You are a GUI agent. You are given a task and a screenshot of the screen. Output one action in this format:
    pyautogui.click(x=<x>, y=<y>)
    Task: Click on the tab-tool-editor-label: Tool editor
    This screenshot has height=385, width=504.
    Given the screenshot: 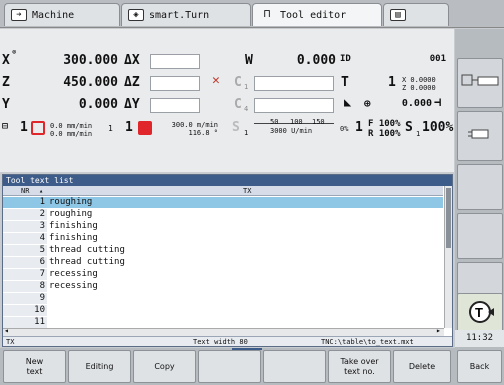 What is the action you would take?
    pyautogui.click(x=313, y=15)
    